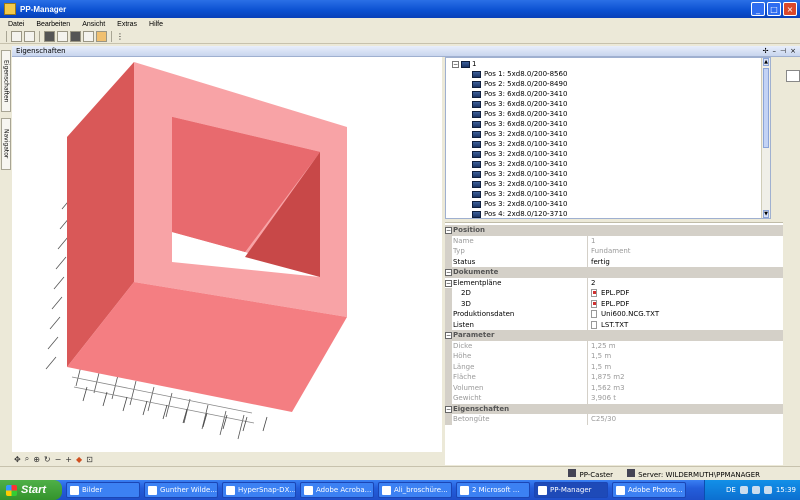 This screenshot has width=800, height=500. What do you see at coordinates (79, 459) in the screenshot?
I see `paint-icon: ◆` at bounding box center [79, 459].